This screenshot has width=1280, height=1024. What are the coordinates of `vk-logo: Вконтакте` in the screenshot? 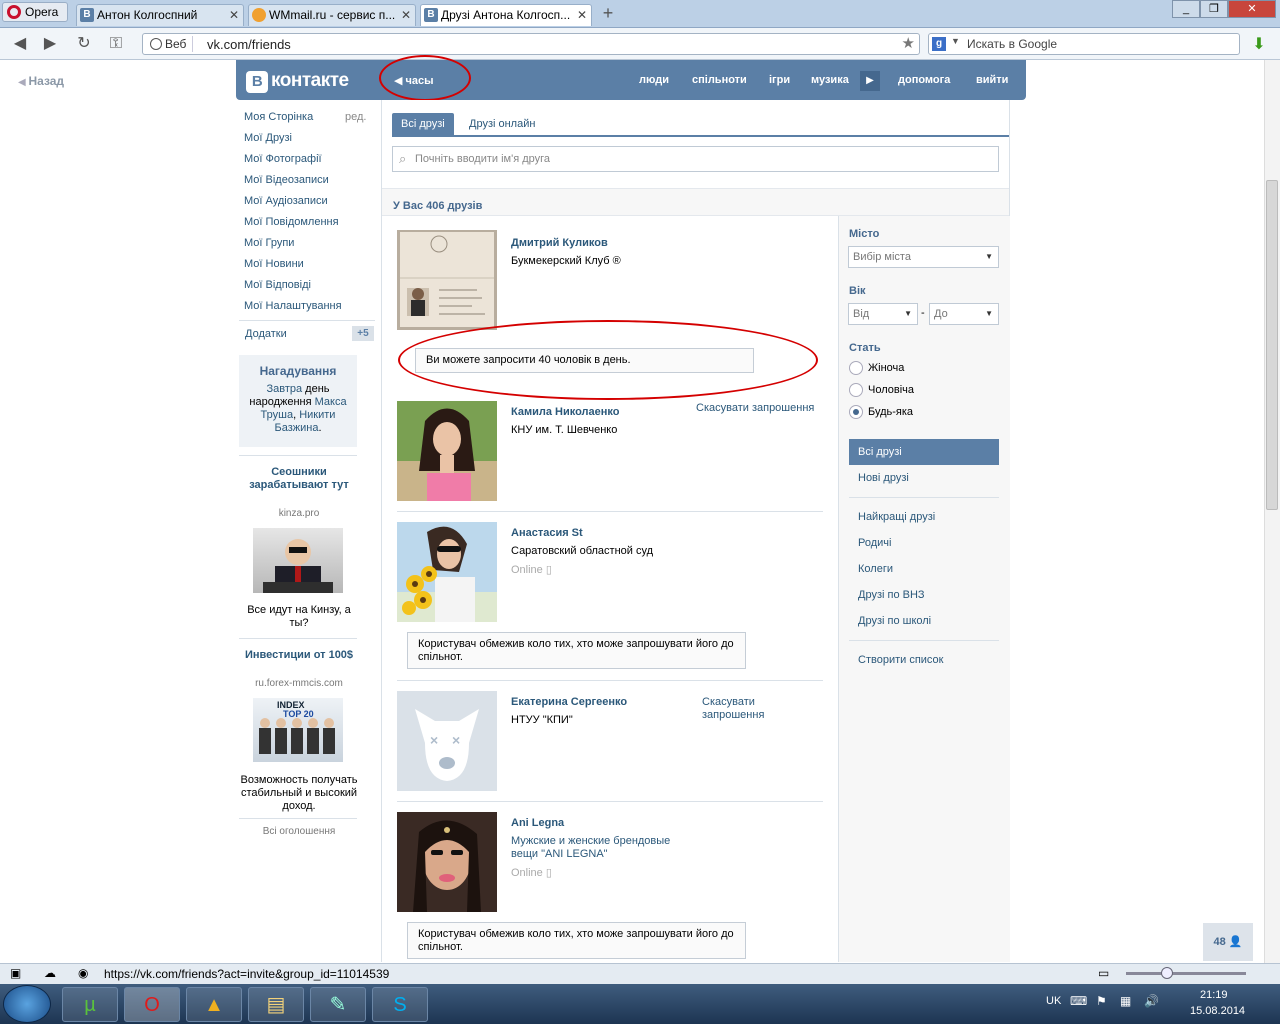 It's located at (297, 81).